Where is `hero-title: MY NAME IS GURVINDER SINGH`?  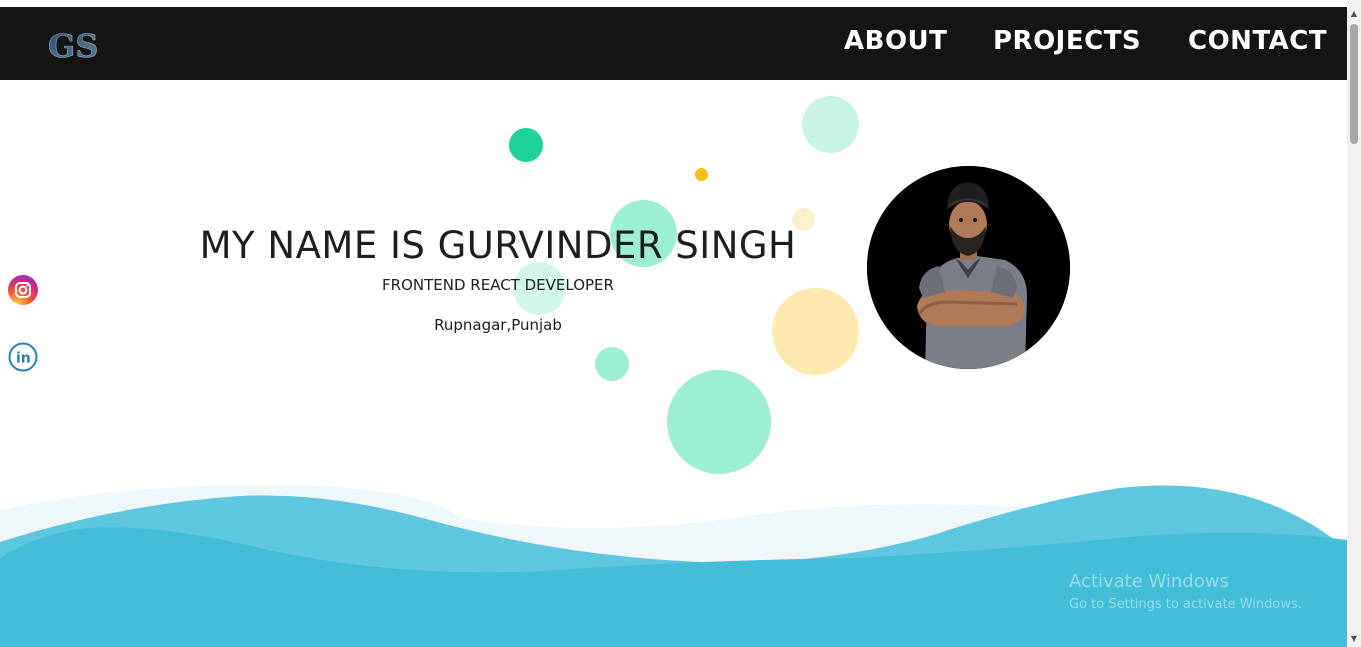
hero-title: MY NAME IS GURVINDER SINGH is located at coordinates (498, 245).